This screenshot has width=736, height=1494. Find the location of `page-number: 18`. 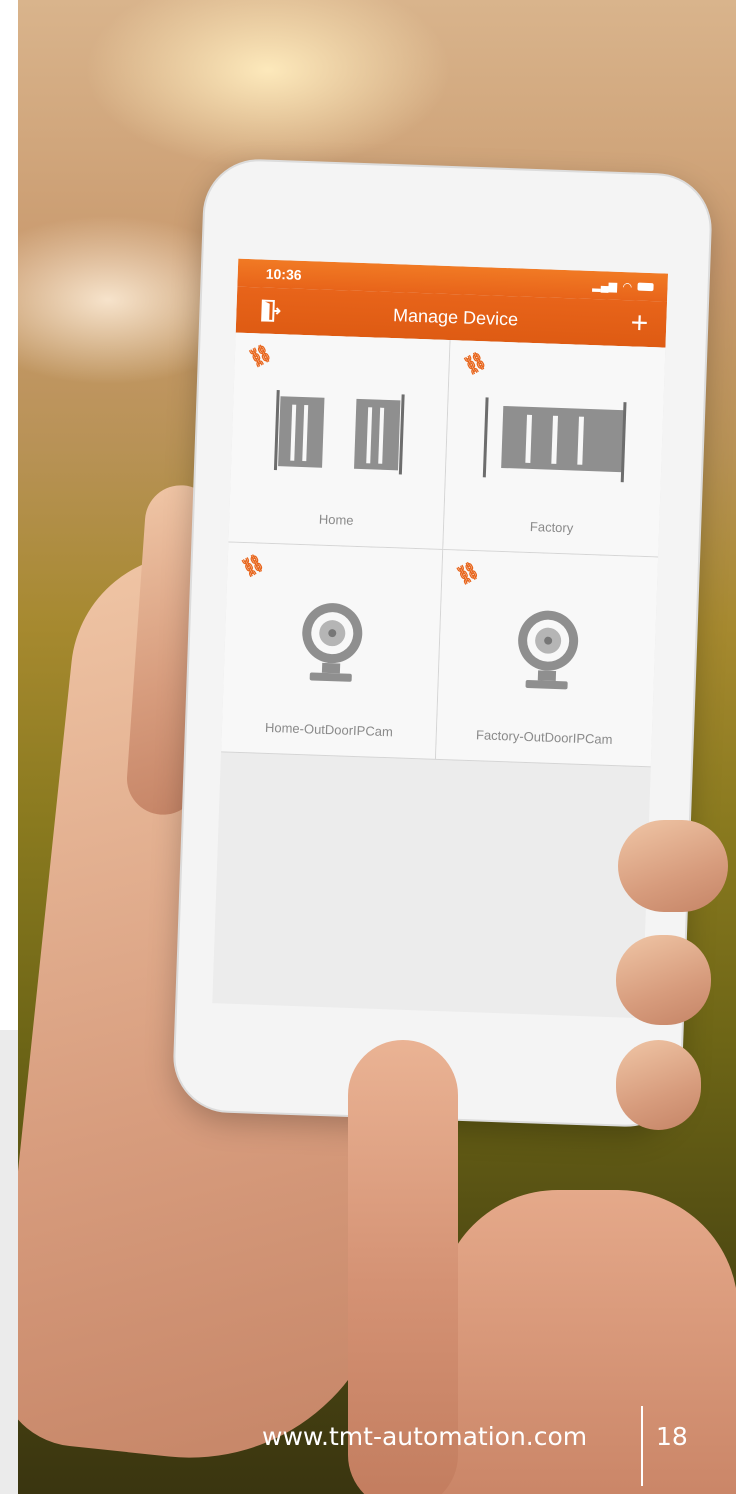

page-number: 18 is located at coordinates (672, 1436).